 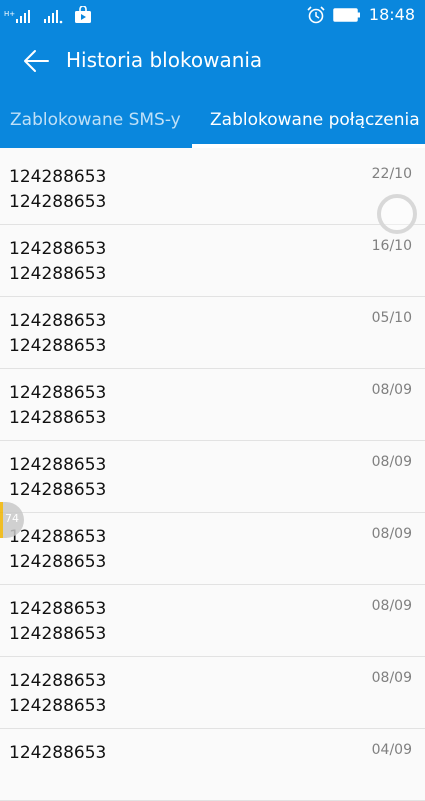 I want to click on tab-blocked-calls: Zablokowane połączenia, so click(x=315, y=120).